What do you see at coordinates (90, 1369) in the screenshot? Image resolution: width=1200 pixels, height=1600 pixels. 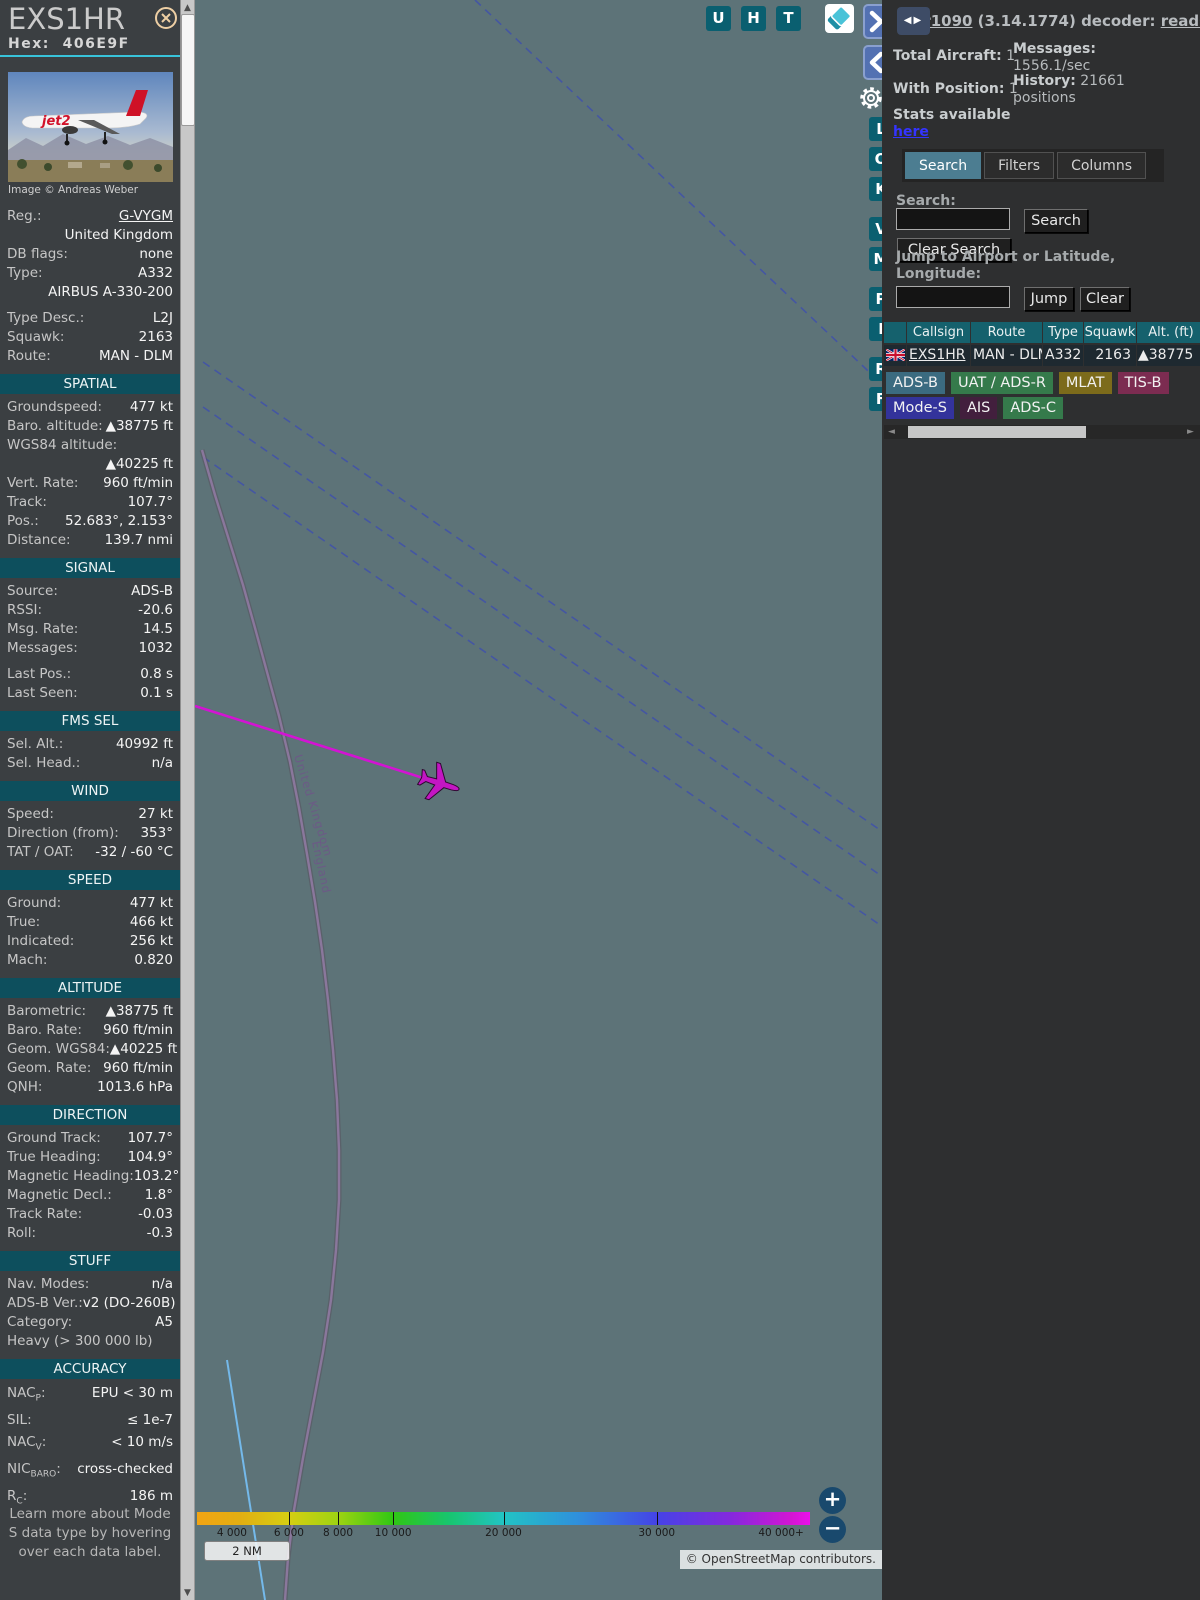 I see `section-header-accuracy: ACCURACY` at bounding box center [90, 1369].